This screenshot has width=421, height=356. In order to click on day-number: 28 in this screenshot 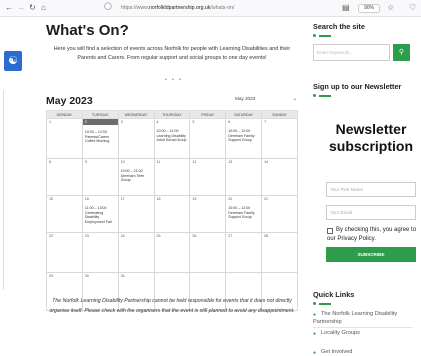, I will do `click(266, 236)`.